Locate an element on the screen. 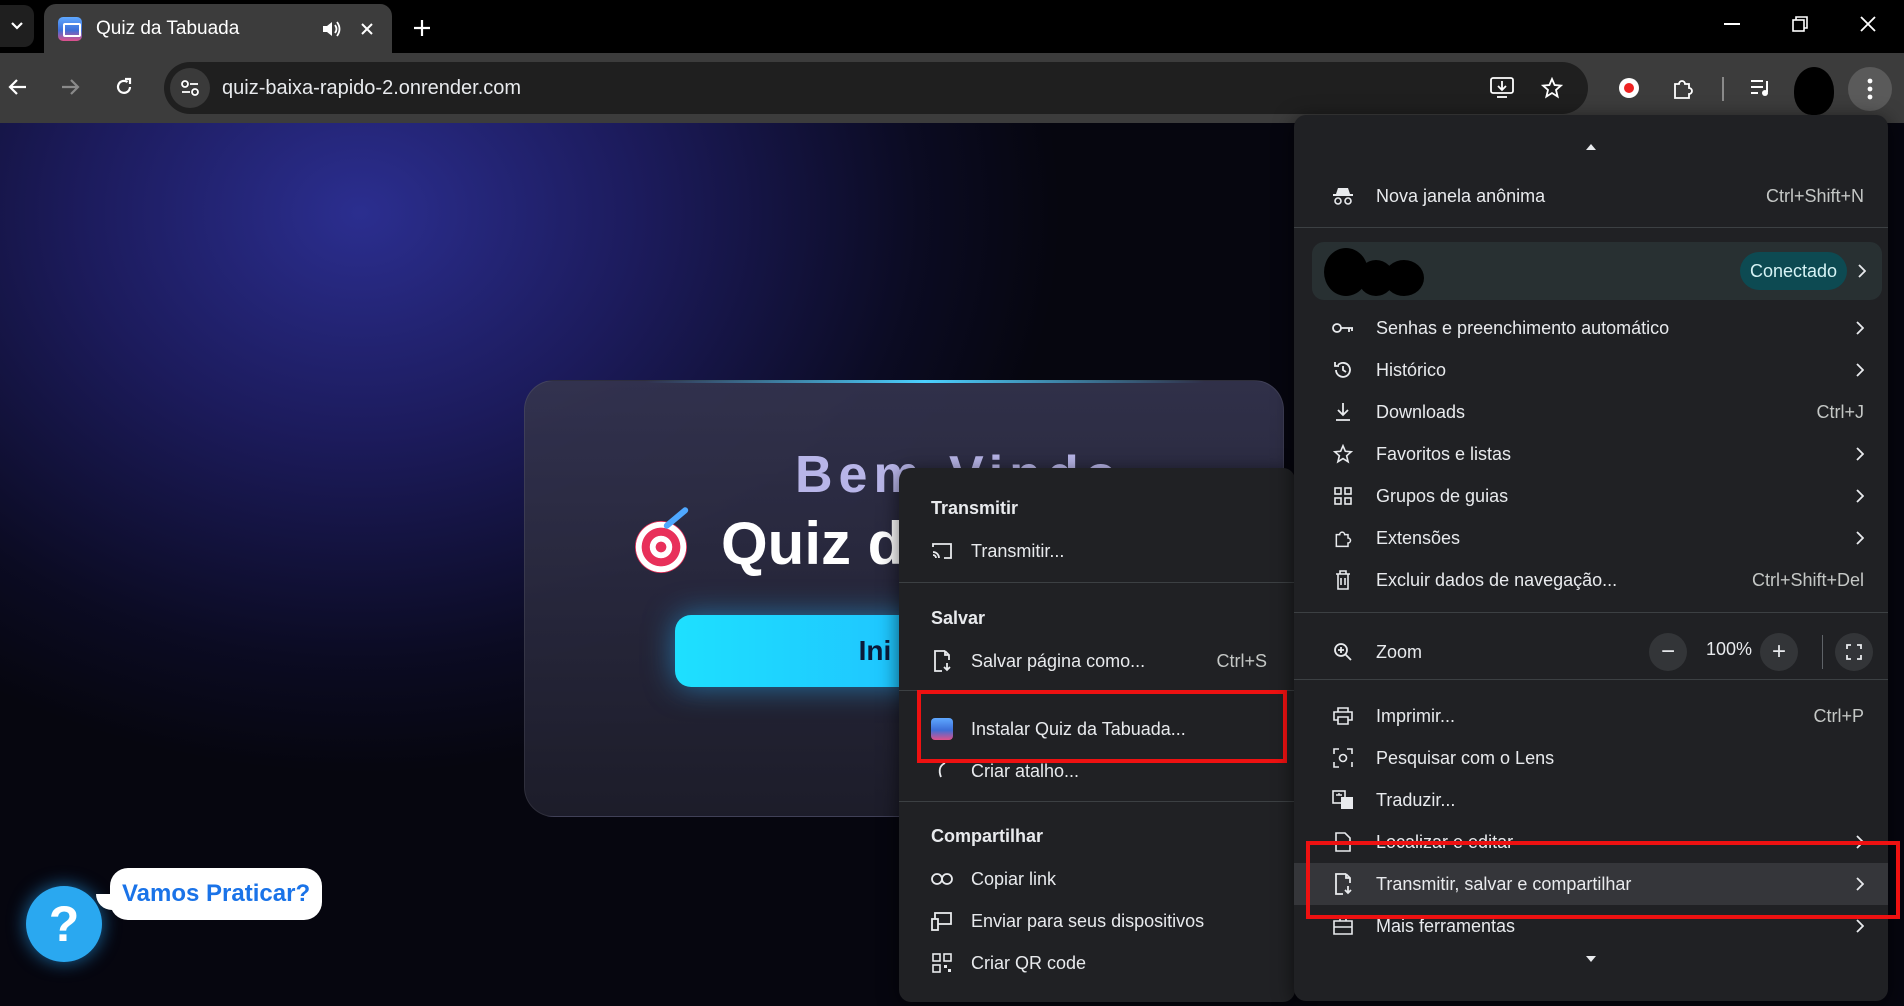 Image resolution: width=1904 pixels, height=1006 pixels. zoom-in-button: + is located at coordinates (1779, 652).